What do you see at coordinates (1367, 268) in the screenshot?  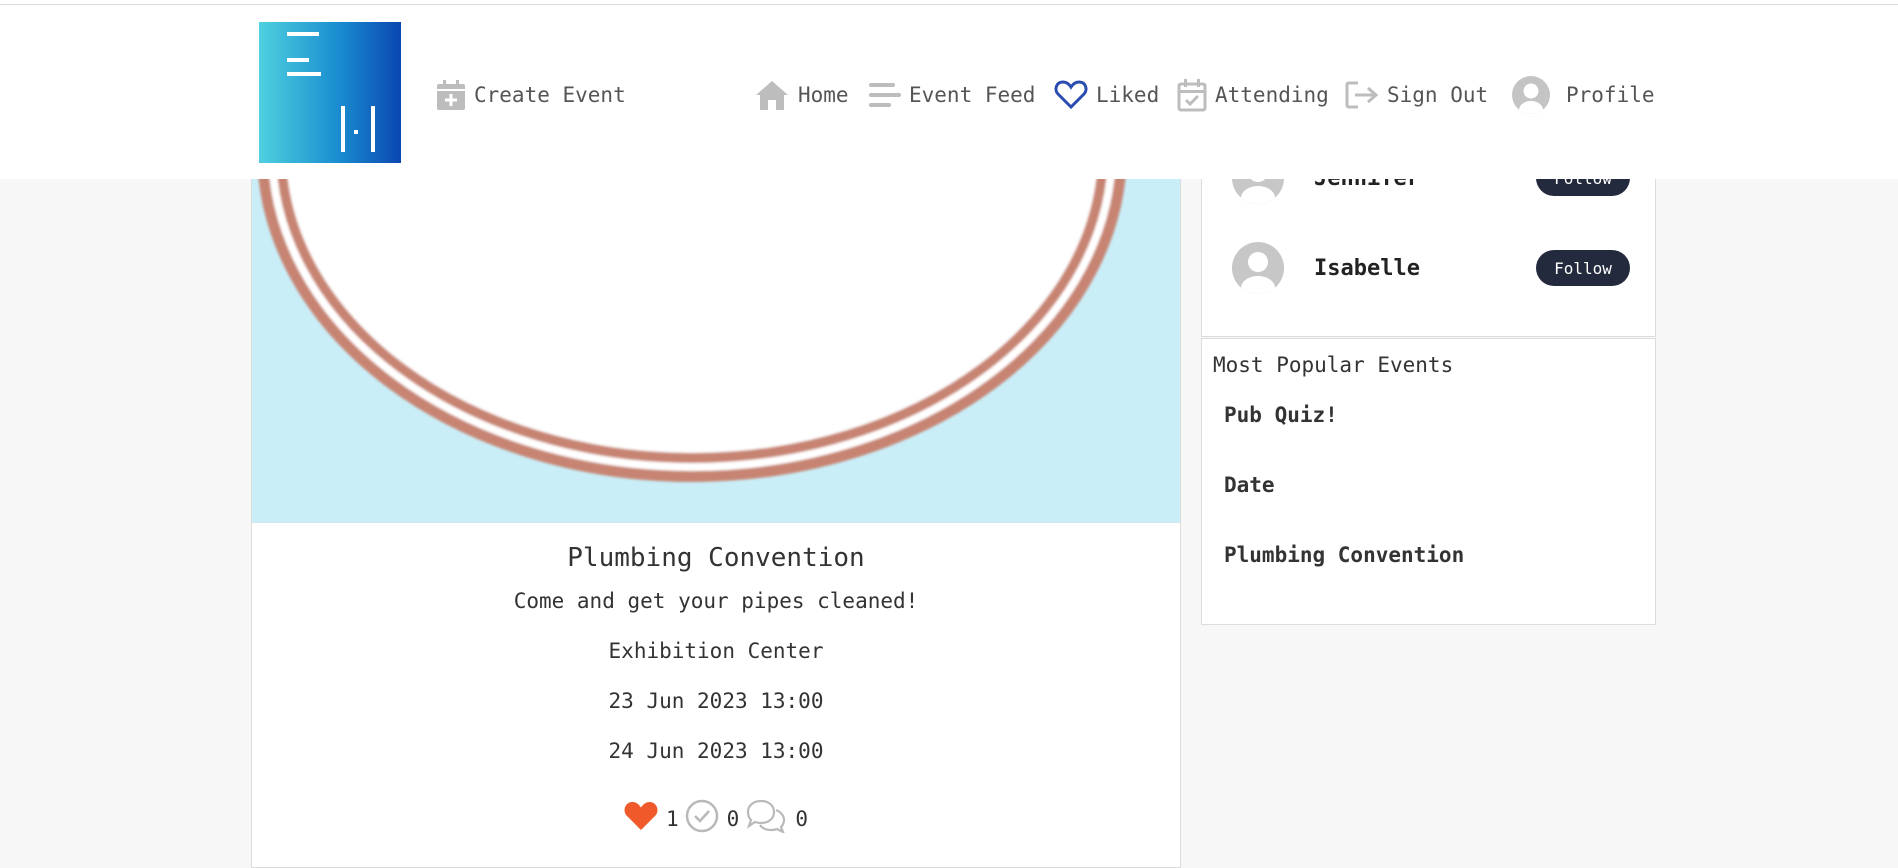 I see `profile-name: Isabelle` at bounding box center [1367, 268].